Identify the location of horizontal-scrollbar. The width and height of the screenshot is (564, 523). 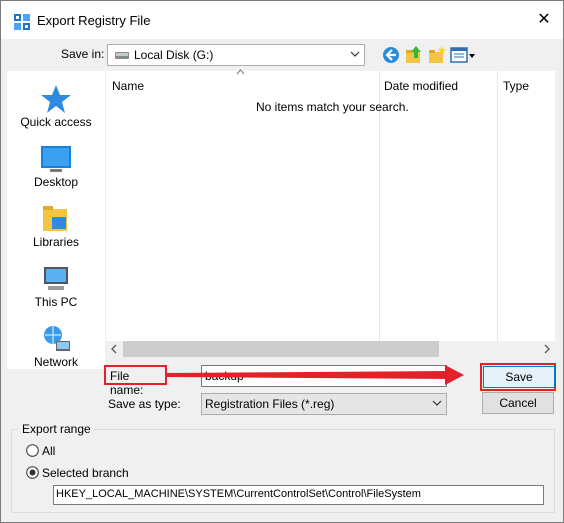
(330, 349).